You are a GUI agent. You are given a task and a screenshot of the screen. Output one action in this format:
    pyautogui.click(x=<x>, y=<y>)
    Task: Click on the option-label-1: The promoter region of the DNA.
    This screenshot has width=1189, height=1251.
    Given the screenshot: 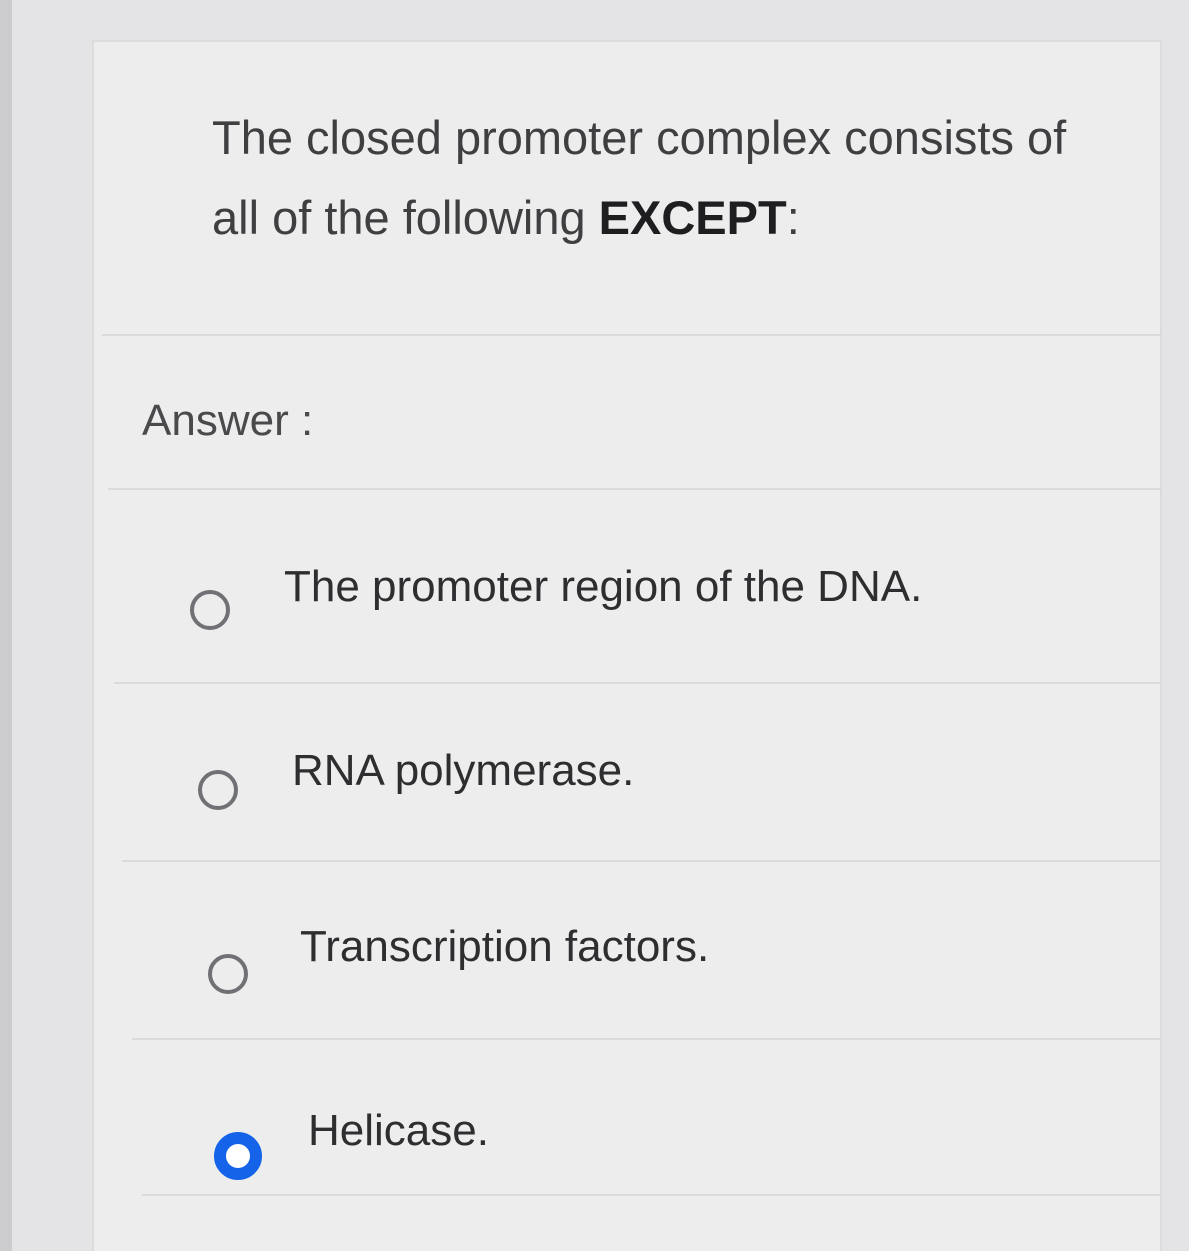 What is the action you would take?
    pyautogui.click(x=603, y=587)
    